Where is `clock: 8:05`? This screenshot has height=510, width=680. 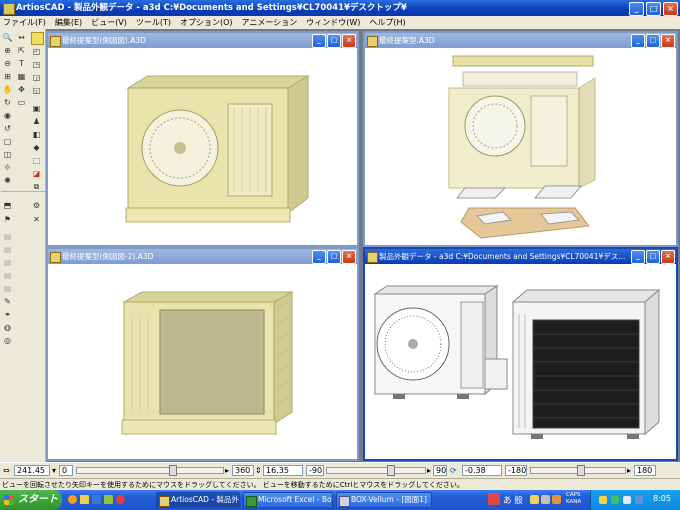
clock: 8:05 is located at coordinates (662, 498).